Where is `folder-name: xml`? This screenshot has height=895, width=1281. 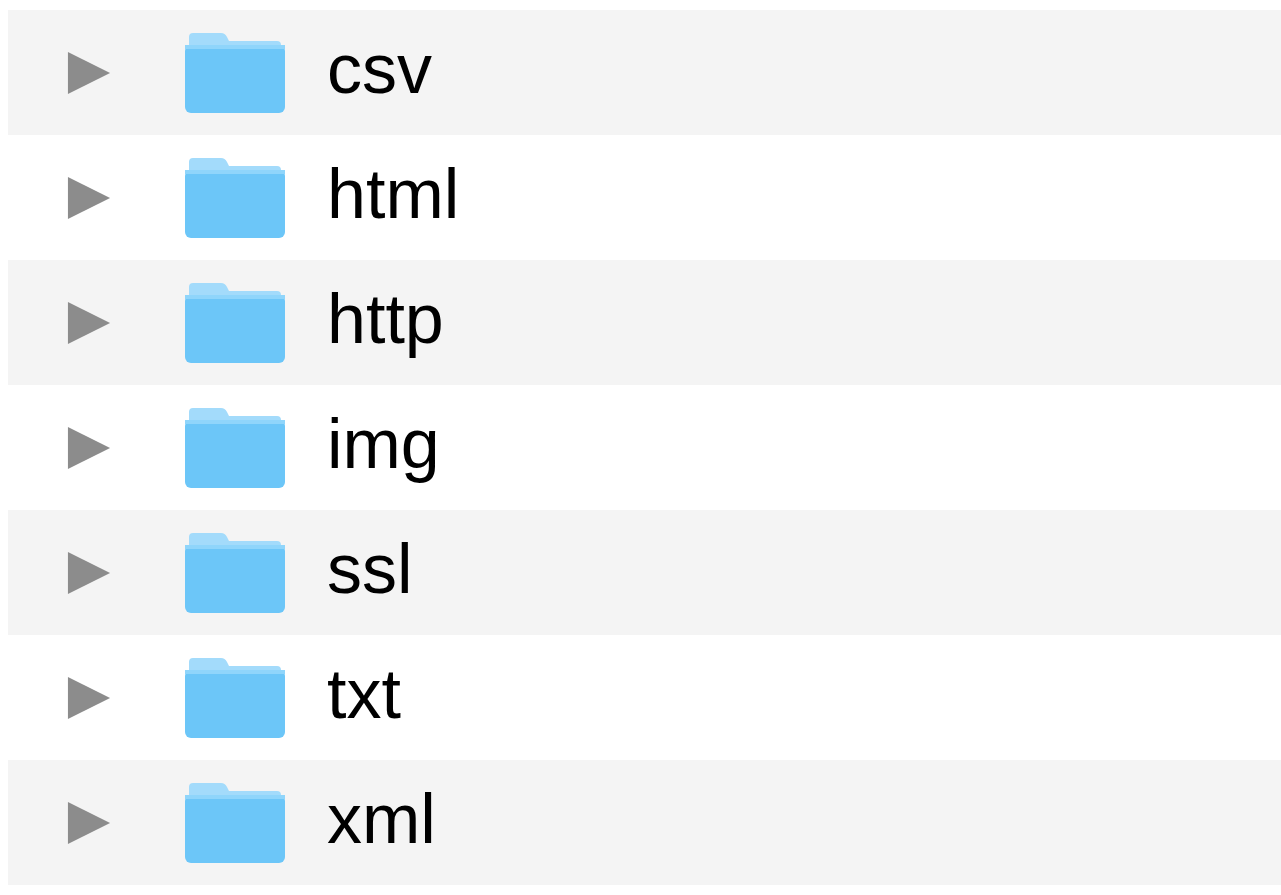
folder-name: xml is located at coordinates (381, 821).